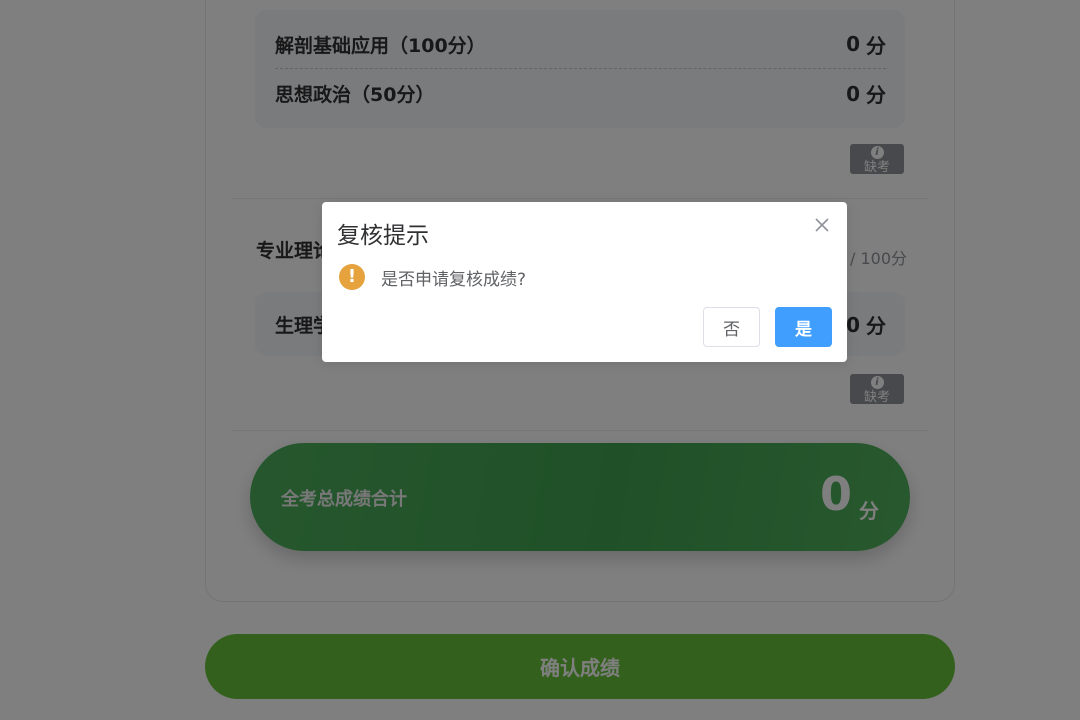 The height and width of the screenshot is (720, 1080). Describe the element at coordinates (383, 236) in the screenshot. I see `dialog-title: 复核提示` at that location.